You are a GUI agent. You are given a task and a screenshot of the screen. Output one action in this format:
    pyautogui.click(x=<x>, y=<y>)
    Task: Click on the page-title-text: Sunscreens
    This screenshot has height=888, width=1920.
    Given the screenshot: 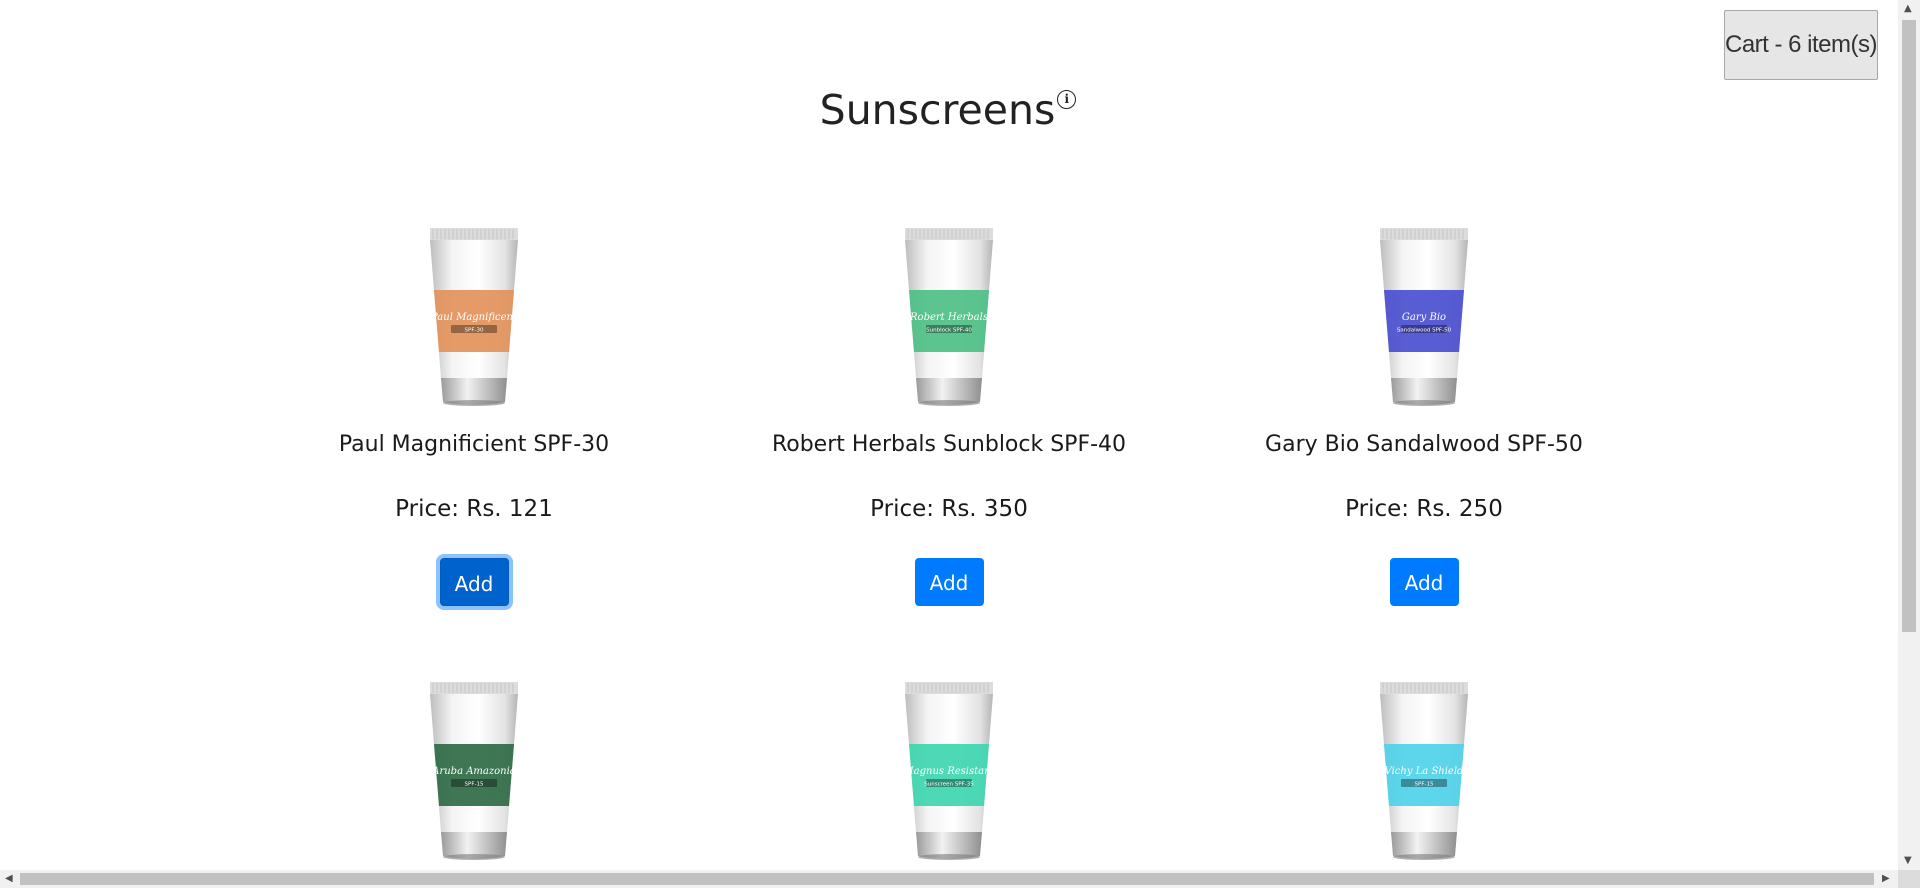 What is the action you would take?
    pyautogui.click(x=937, y=110)
    